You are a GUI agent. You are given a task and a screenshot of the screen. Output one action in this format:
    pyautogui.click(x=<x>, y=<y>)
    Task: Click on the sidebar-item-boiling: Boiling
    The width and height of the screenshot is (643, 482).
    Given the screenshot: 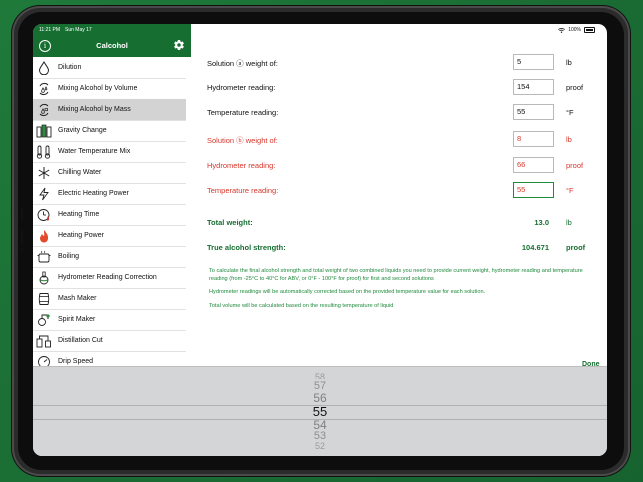 What is the action you would take?
    pyautogui.click(x=109, y=257)
    